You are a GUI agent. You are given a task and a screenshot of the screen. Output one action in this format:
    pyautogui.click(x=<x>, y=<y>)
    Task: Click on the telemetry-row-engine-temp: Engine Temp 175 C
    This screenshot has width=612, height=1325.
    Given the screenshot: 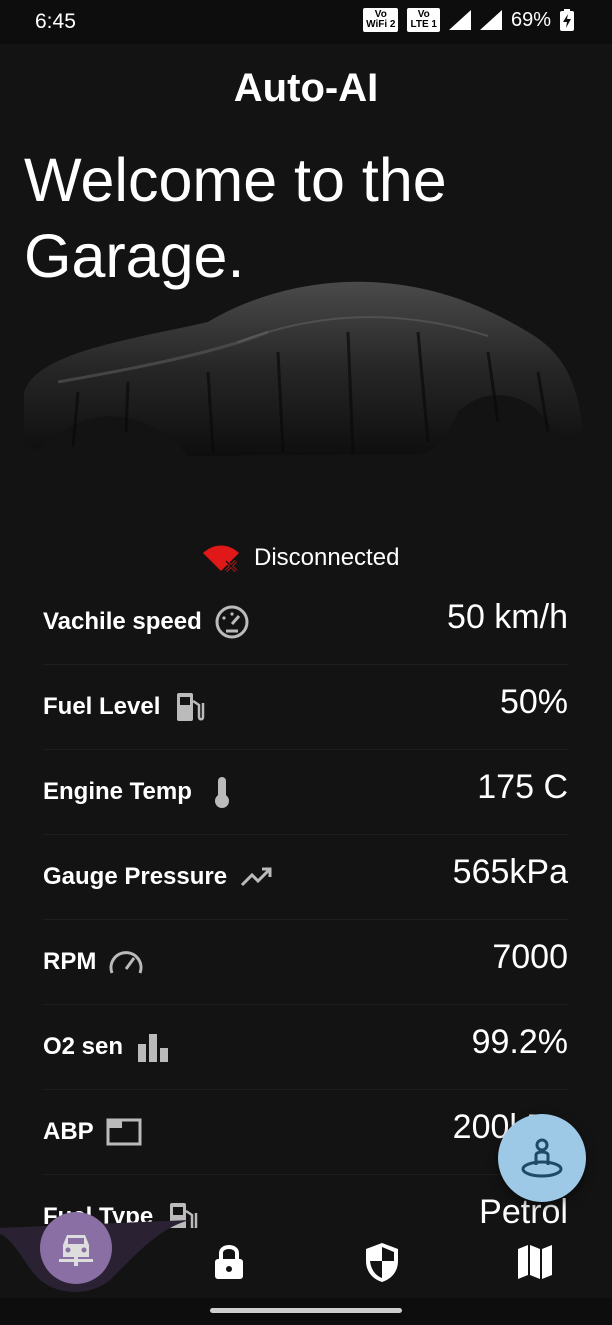 What is the action you would take?
    pyautogui.click(x=305, y=792)
    